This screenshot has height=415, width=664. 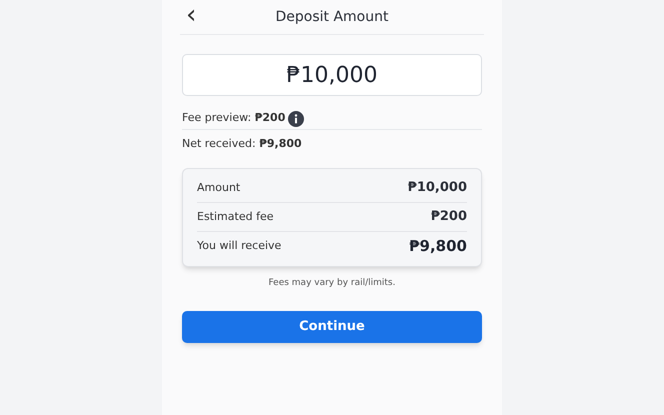 I want to click on summary-value: ₱200, so click(x=448, y=217).